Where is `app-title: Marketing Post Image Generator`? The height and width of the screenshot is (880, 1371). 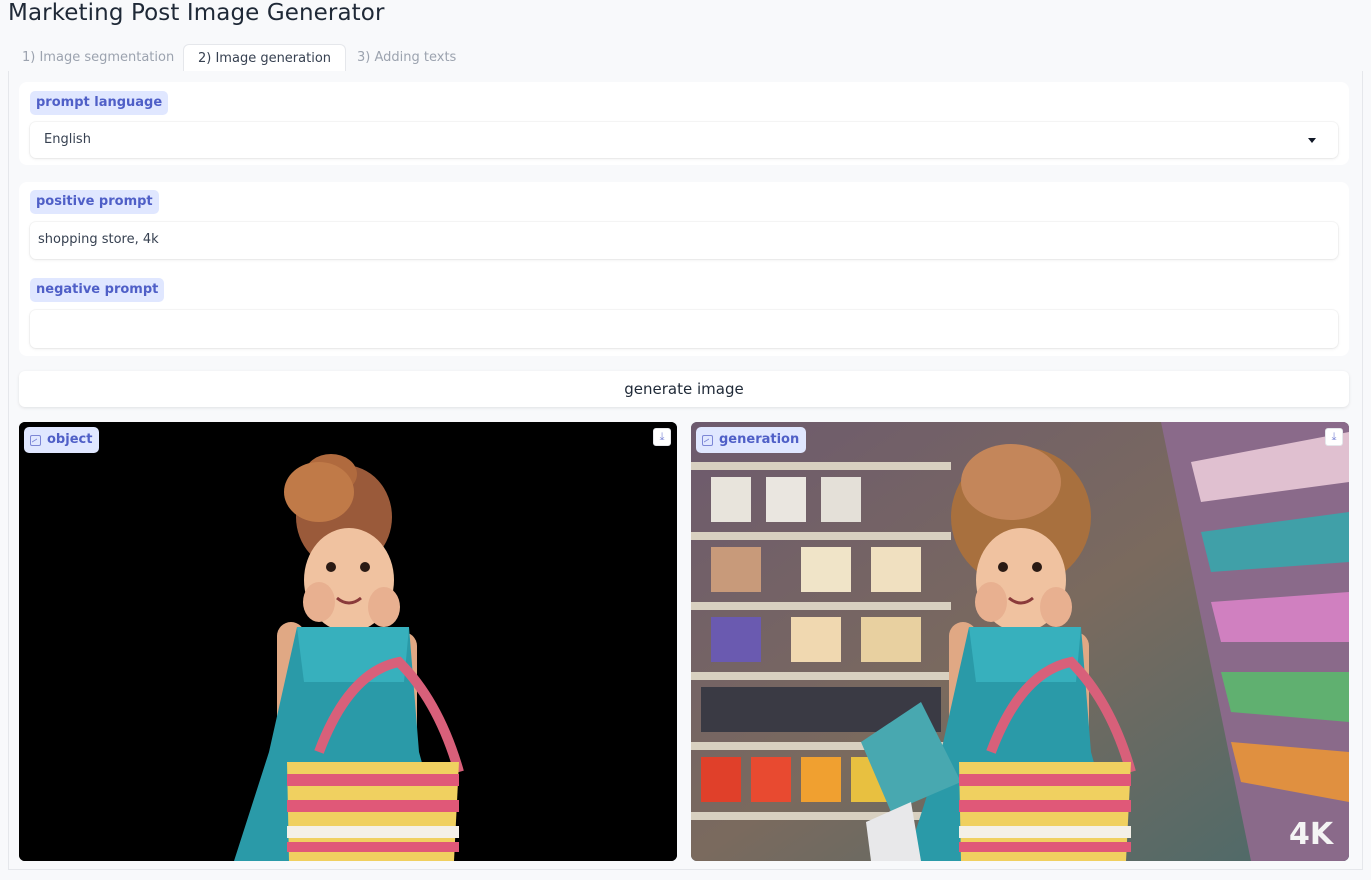
app-title: Marketing Post Image Generator is located at coordinates (196, 13).